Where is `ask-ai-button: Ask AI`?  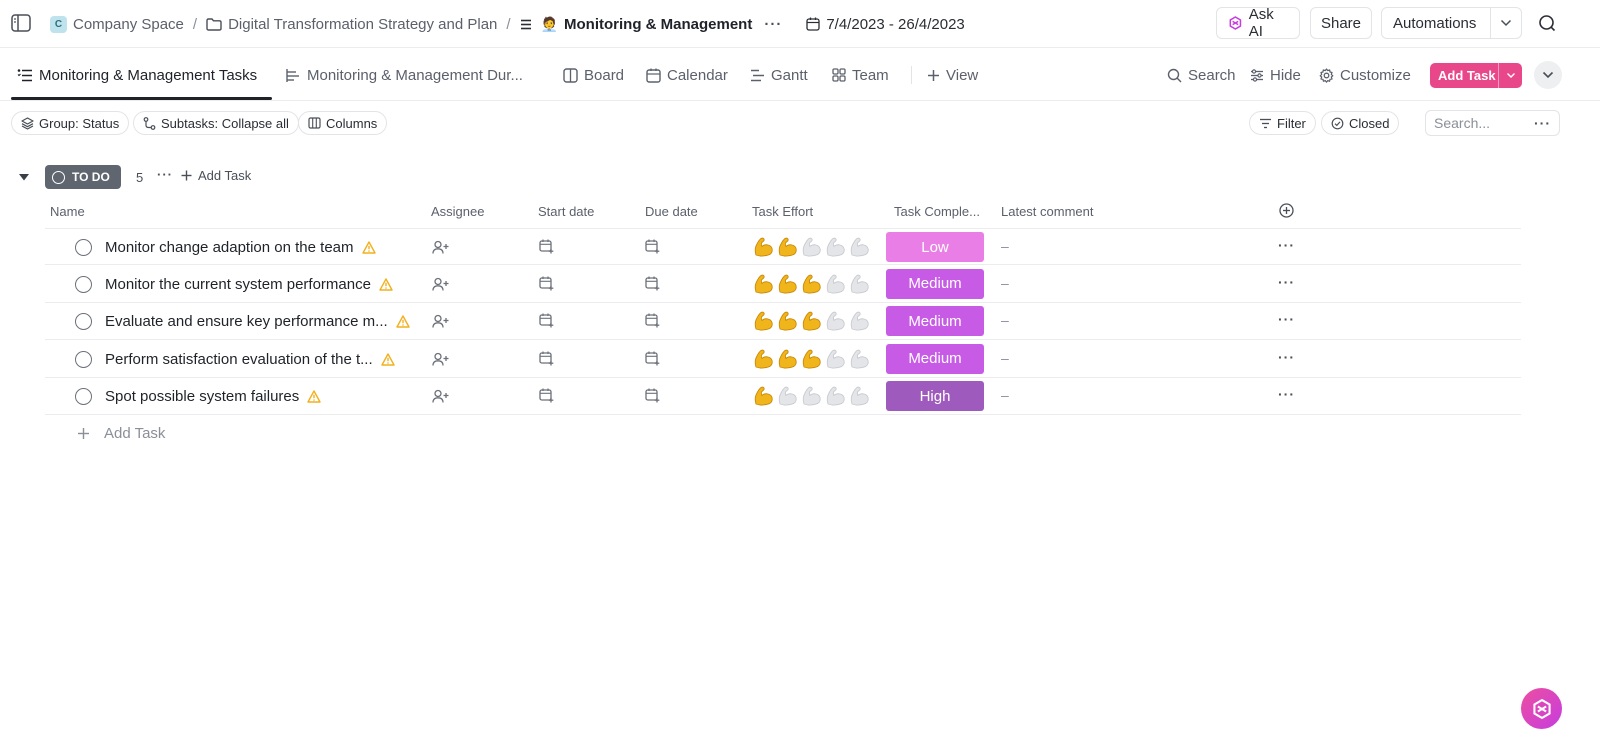 ask-ai-button: Ask AI is located at coordinates (1258, 23).